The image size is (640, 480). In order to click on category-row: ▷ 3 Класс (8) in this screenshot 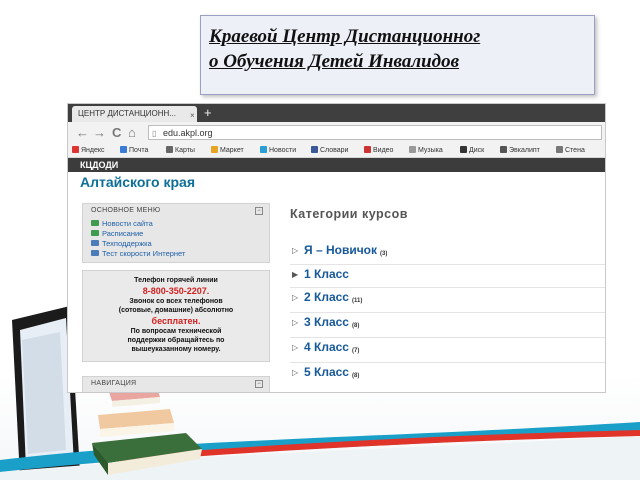, I will do `click(447, 323)`.